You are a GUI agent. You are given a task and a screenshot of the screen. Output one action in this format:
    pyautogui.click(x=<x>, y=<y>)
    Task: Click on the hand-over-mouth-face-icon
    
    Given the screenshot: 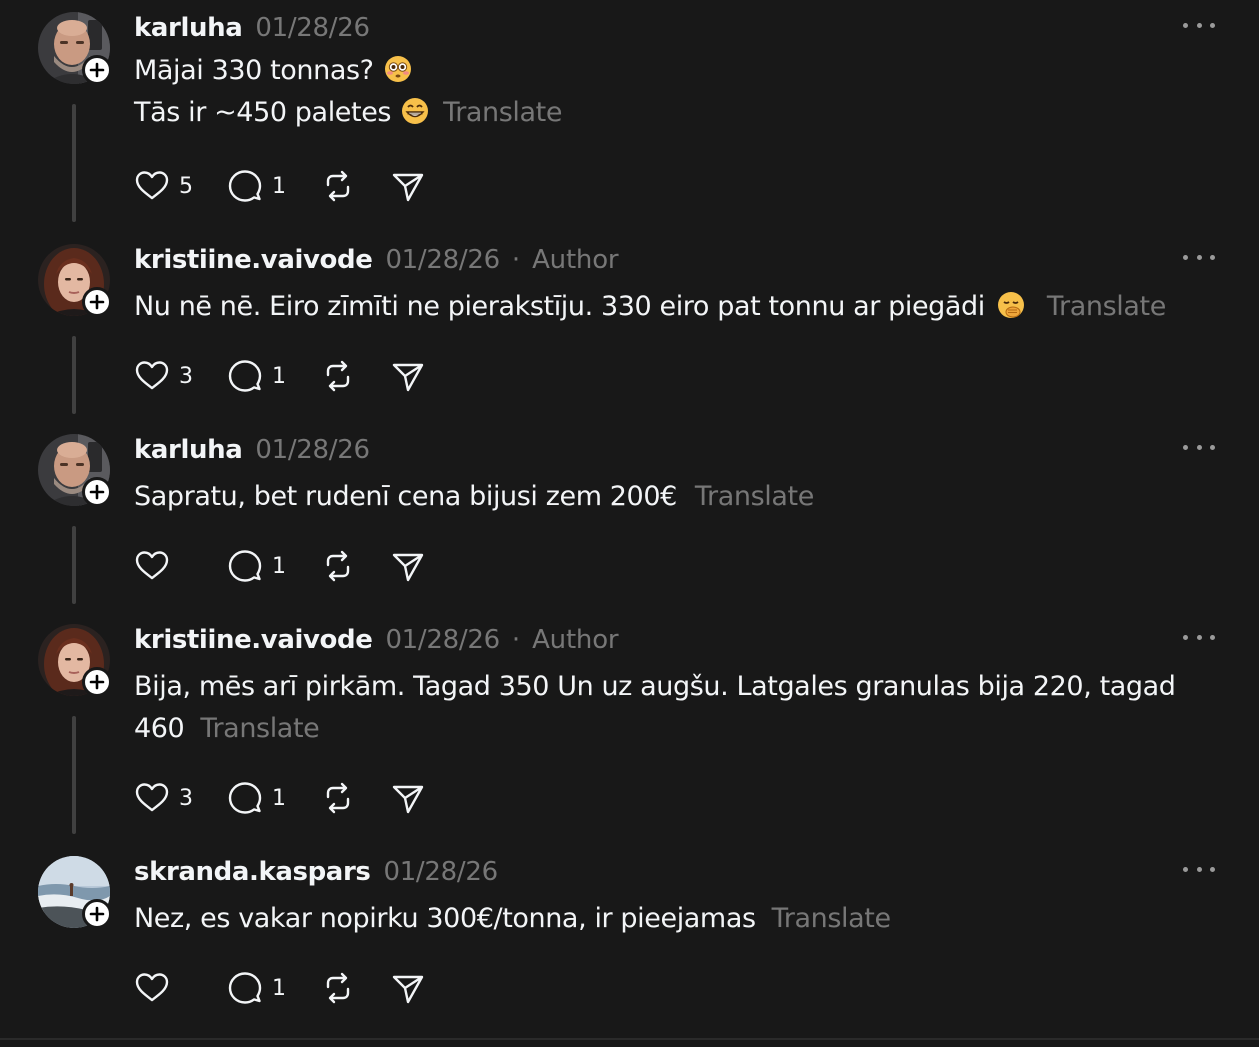 What is the action you would take?
    pyautogui.click(x=1010, y=305)
    